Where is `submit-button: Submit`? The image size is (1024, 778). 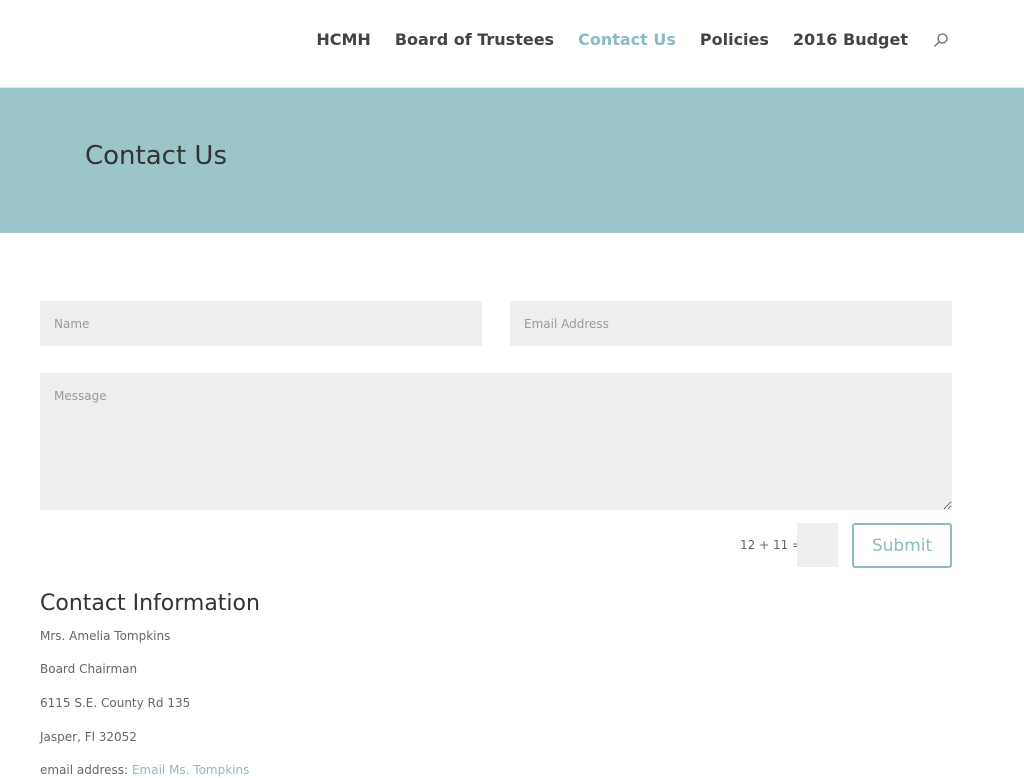
submit-button: Submit is located at coordinates (902, 545).